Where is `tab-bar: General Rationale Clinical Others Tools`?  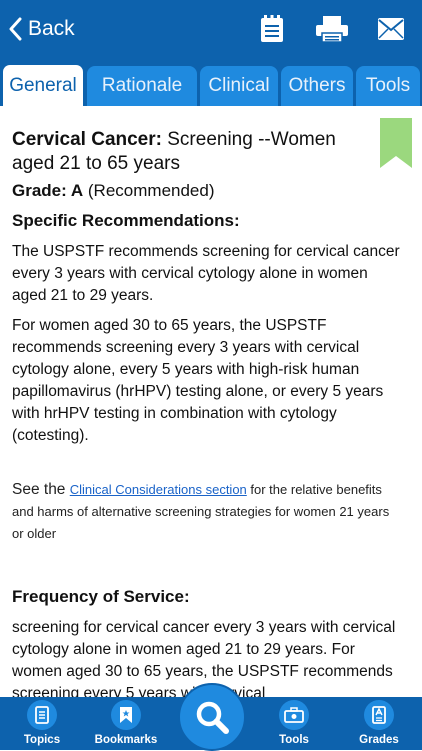
tab-bar: General Rationale Clinical Others Tools is located at coordinates (211, 84).